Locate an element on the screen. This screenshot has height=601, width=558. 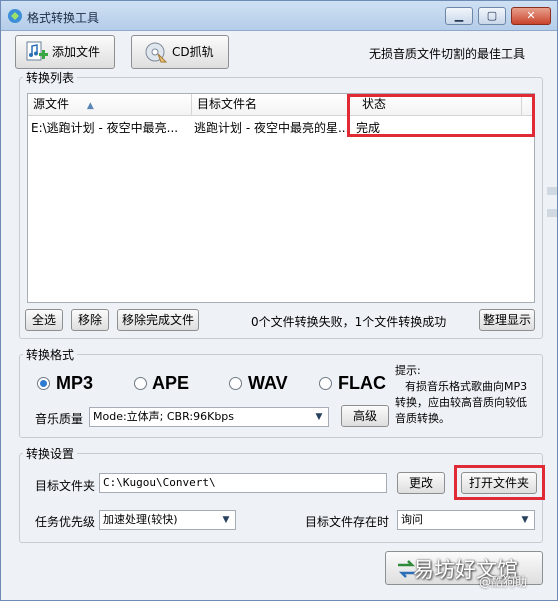
hint-title: 提示: is located at coordinates (408, 370).